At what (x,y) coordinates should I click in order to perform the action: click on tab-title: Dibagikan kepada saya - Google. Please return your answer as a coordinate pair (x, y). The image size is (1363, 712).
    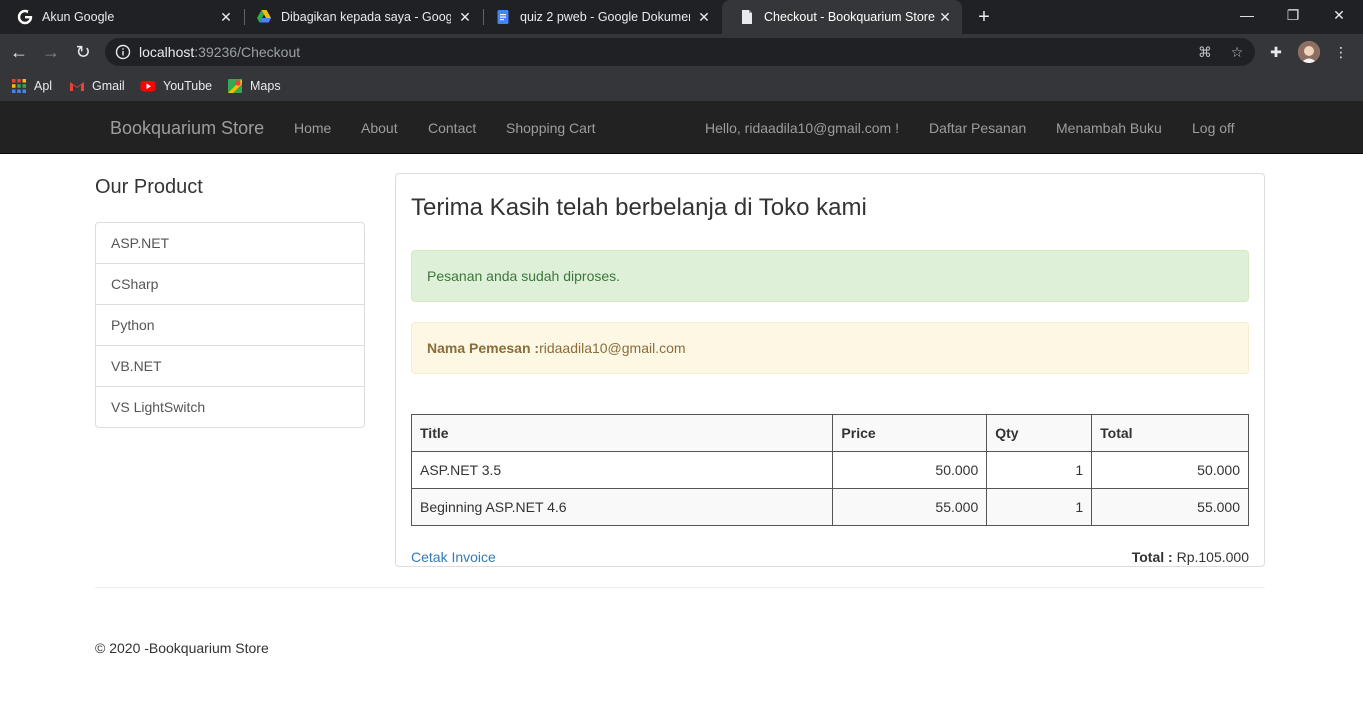
    Looking at the image, I should click on (366, 17).